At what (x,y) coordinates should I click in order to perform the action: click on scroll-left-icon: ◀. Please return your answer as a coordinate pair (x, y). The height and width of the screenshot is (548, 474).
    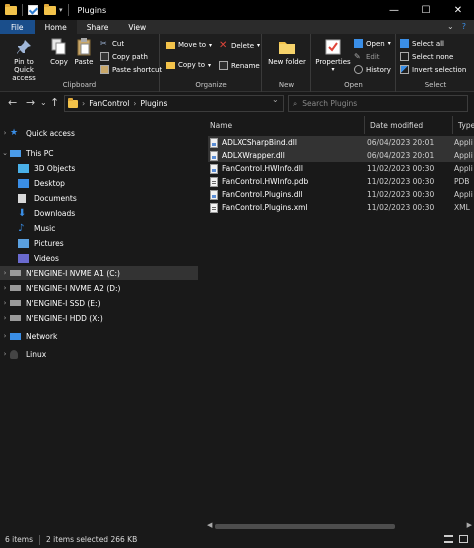
    Looking at the image, I should click on (209, 525).